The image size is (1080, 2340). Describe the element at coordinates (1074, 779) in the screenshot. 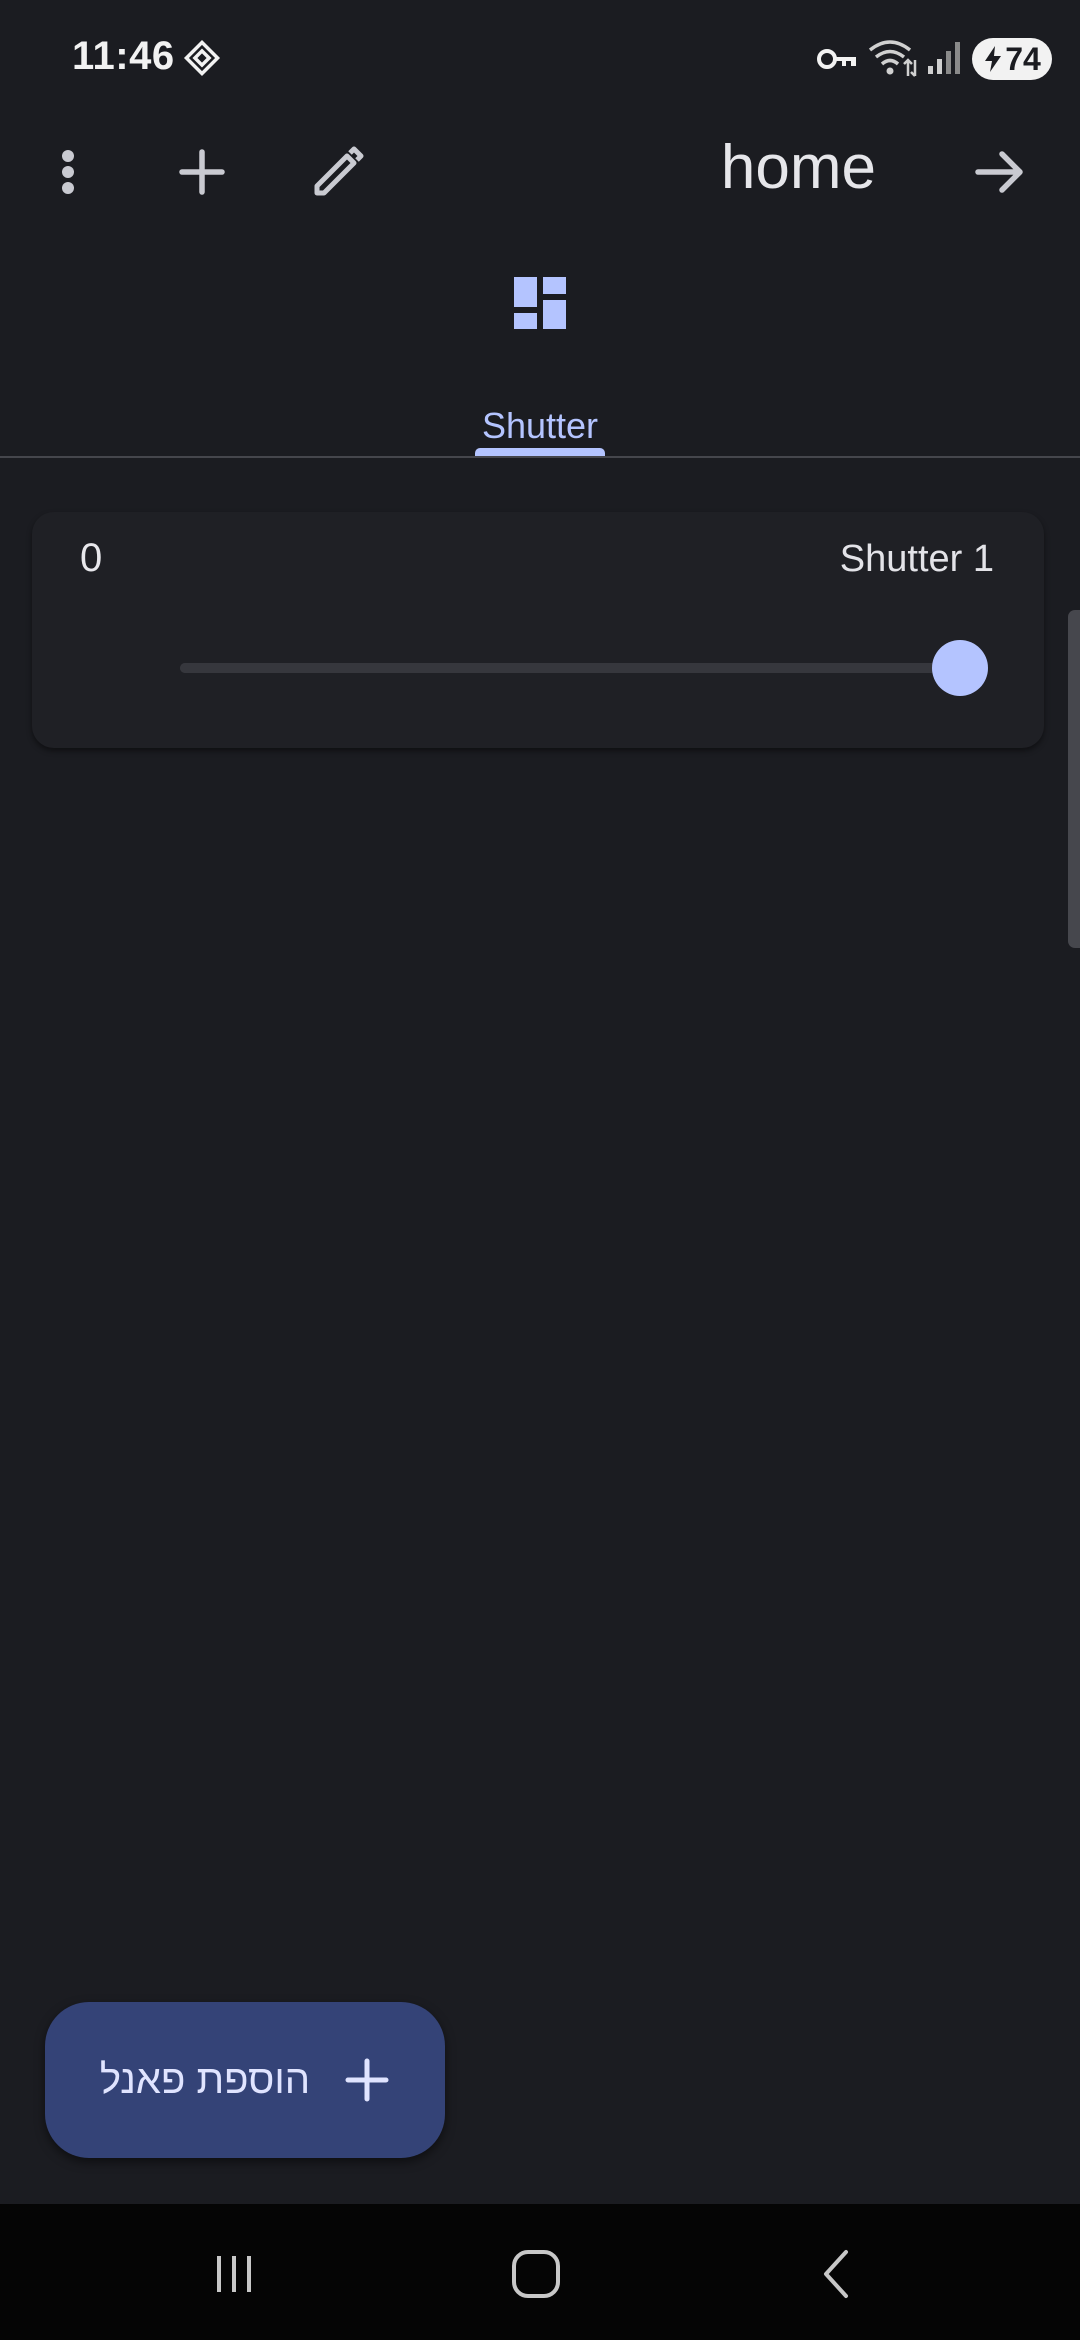

I see `scrollbar-thumb` at that location.